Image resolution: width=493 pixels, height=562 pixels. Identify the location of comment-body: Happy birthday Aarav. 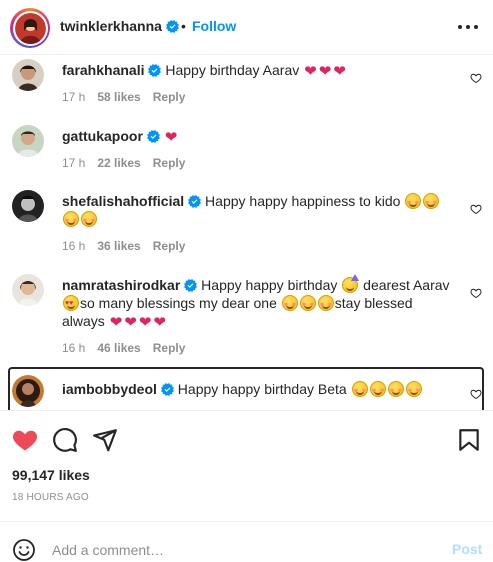
(232, 70).